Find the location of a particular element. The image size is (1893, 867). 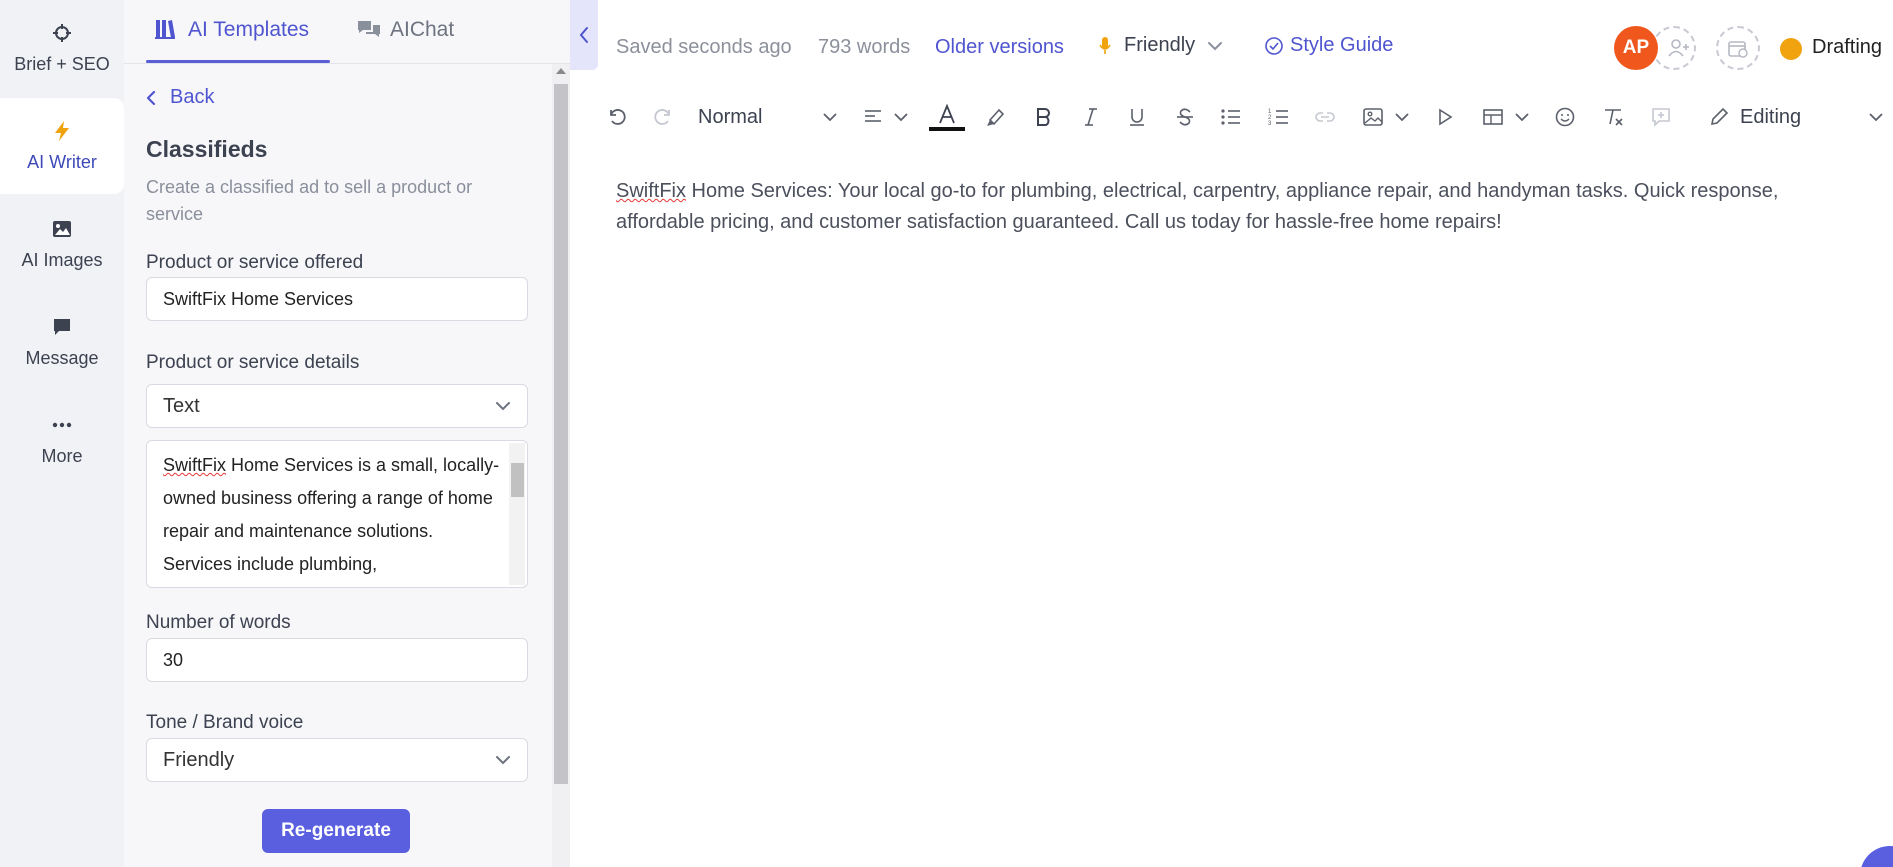

tab-ai-templates: AI Templates is located at coordinates (231, 40).